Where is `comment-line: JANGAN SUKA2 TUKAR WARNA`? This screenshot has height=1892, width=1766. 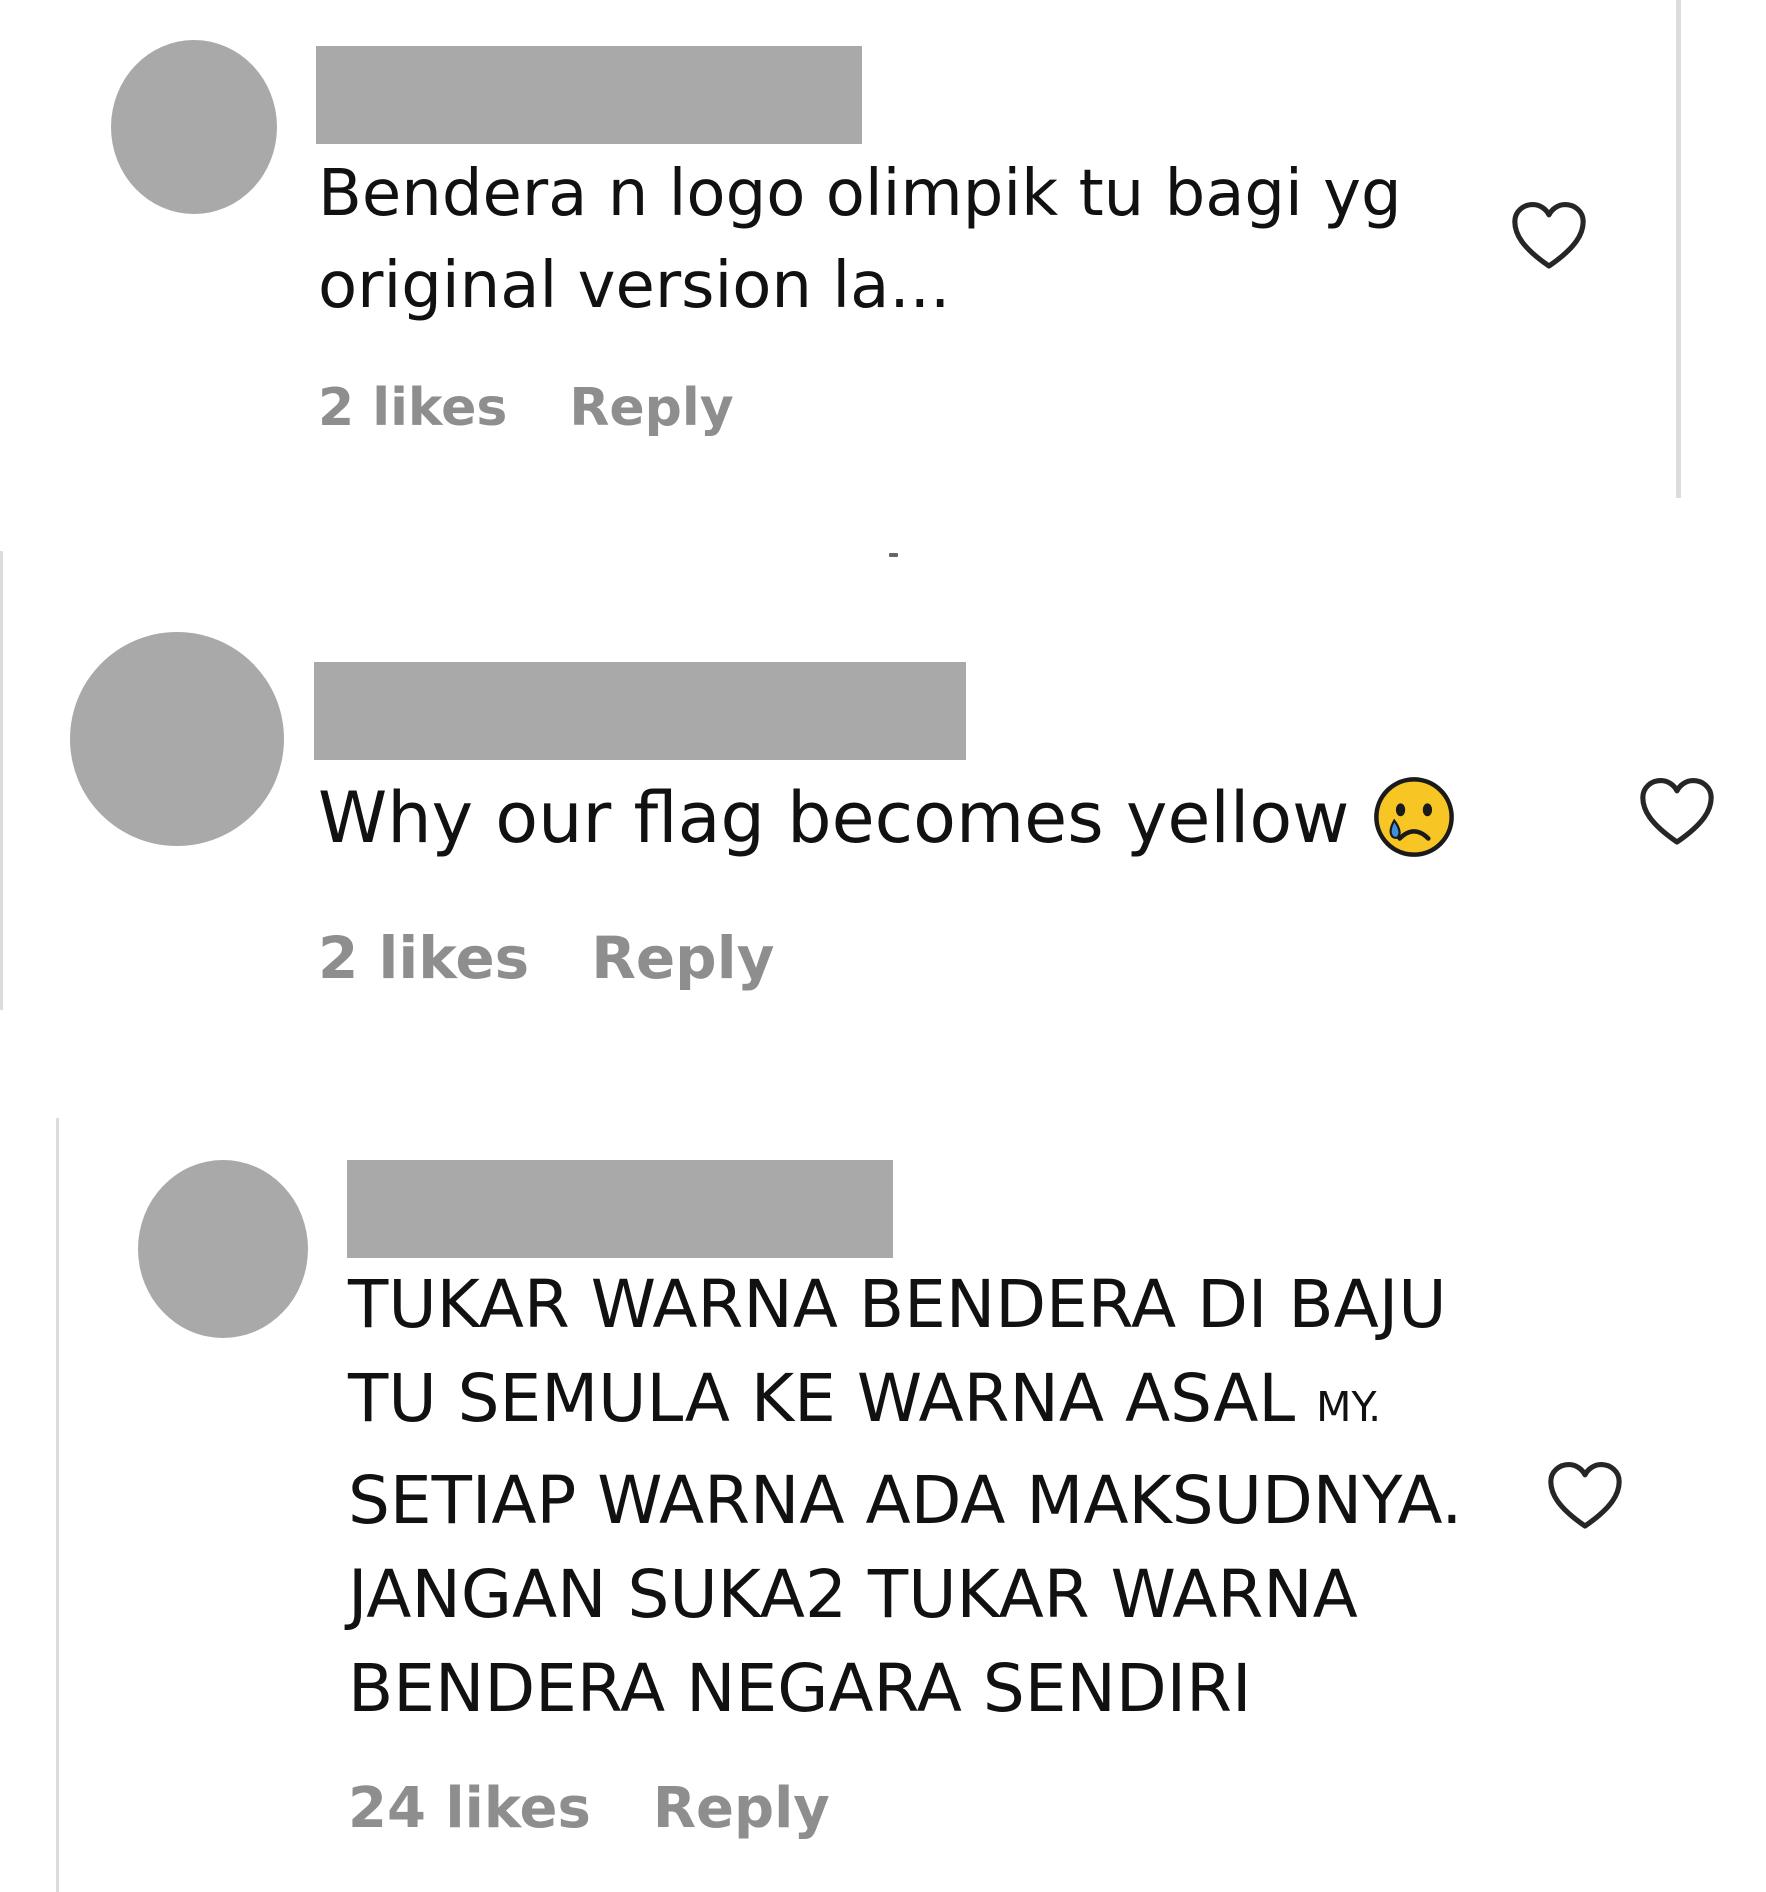 comment-line: JANGAN SUKA2 TUKAR WARNA is located at coordinates (853, 1594).